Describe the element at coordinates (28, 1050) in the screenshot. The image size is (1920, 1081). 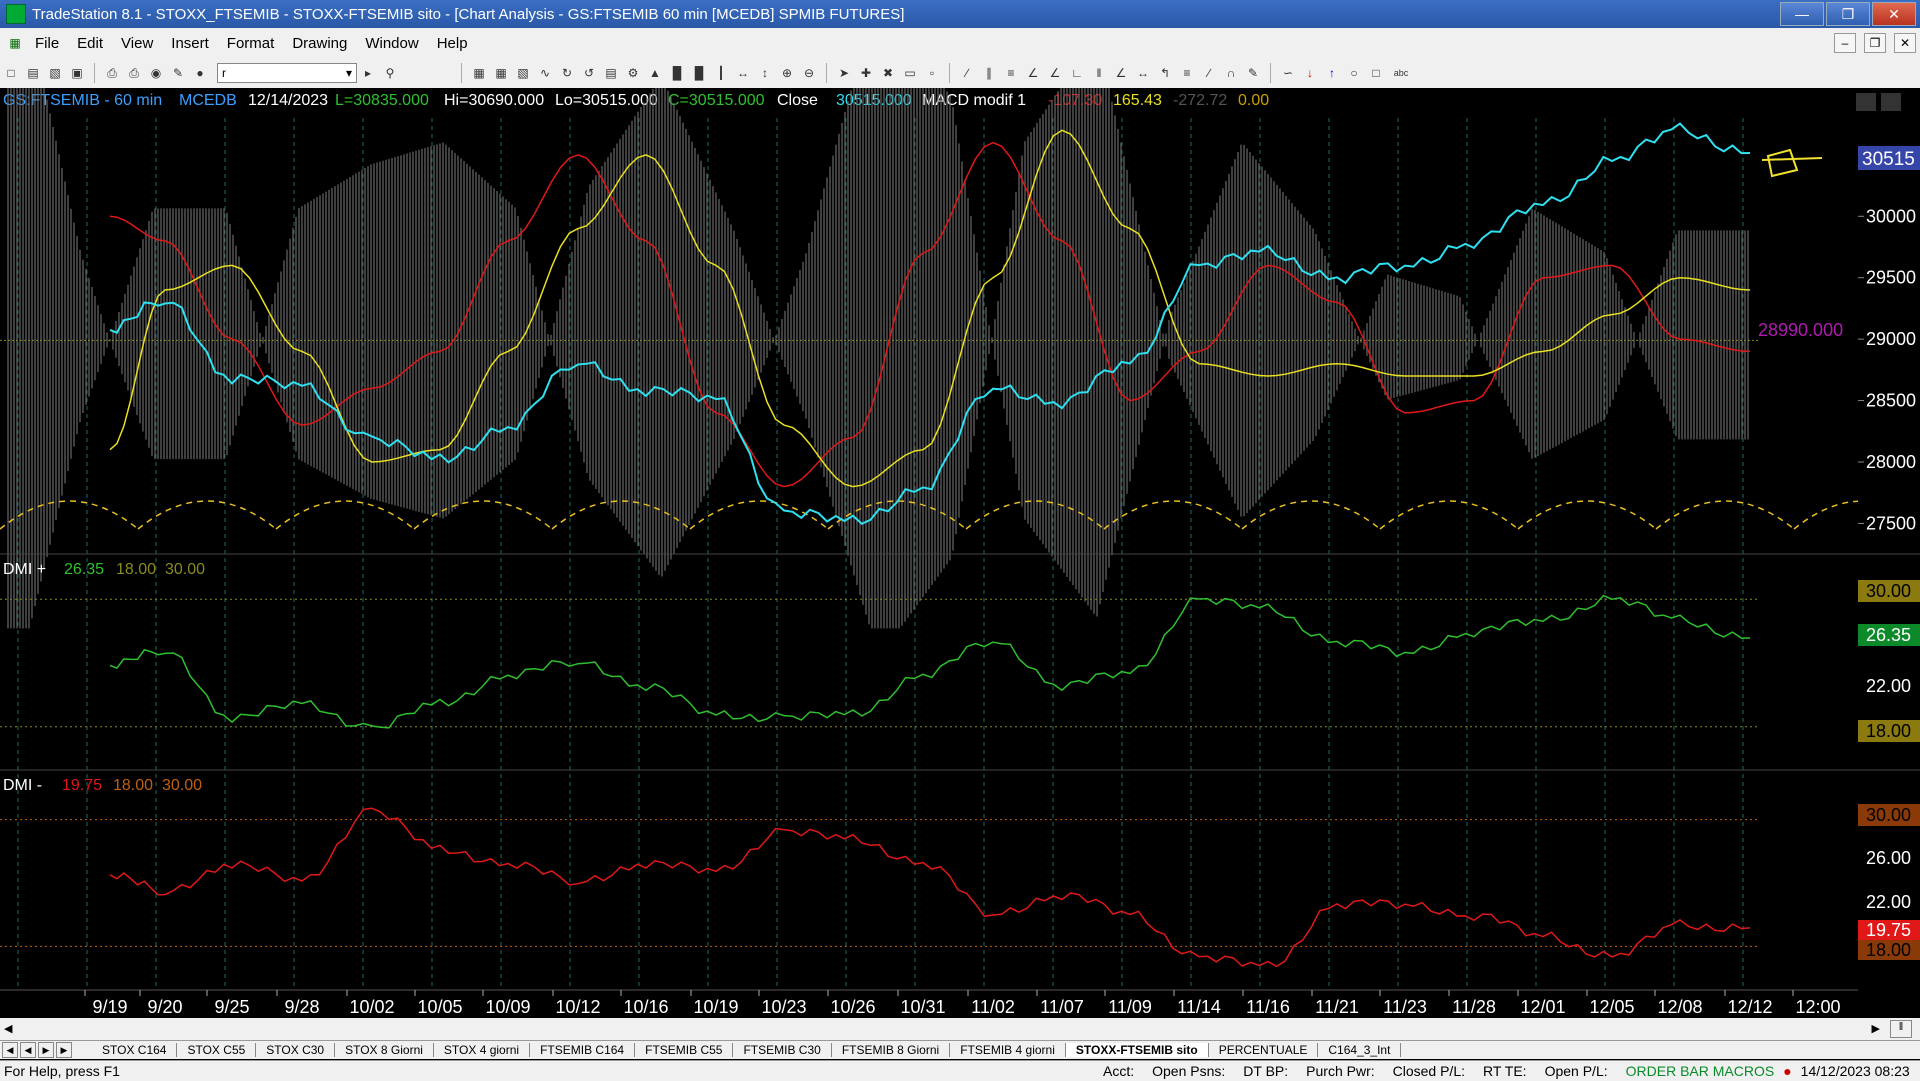
I see `tab-prev-icon: ◀` at that location.